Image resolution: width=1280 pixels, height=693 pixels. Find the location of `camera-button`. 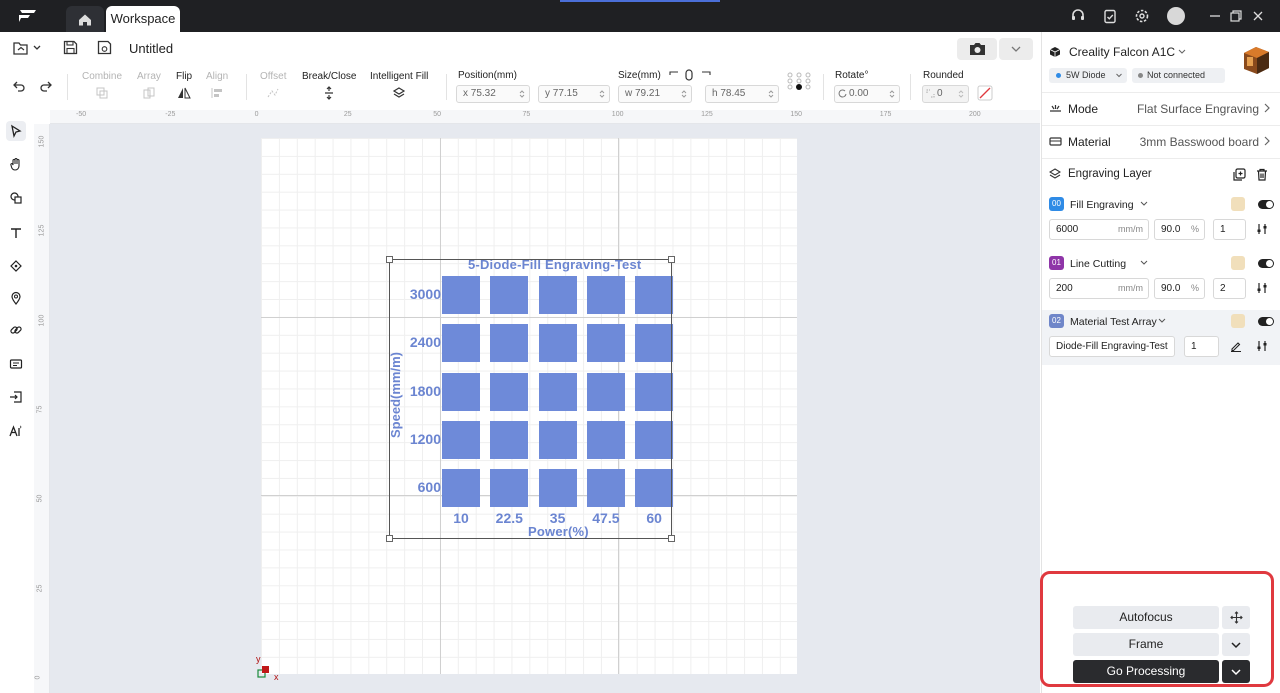

camera-button is located at coordinates (977, 49).